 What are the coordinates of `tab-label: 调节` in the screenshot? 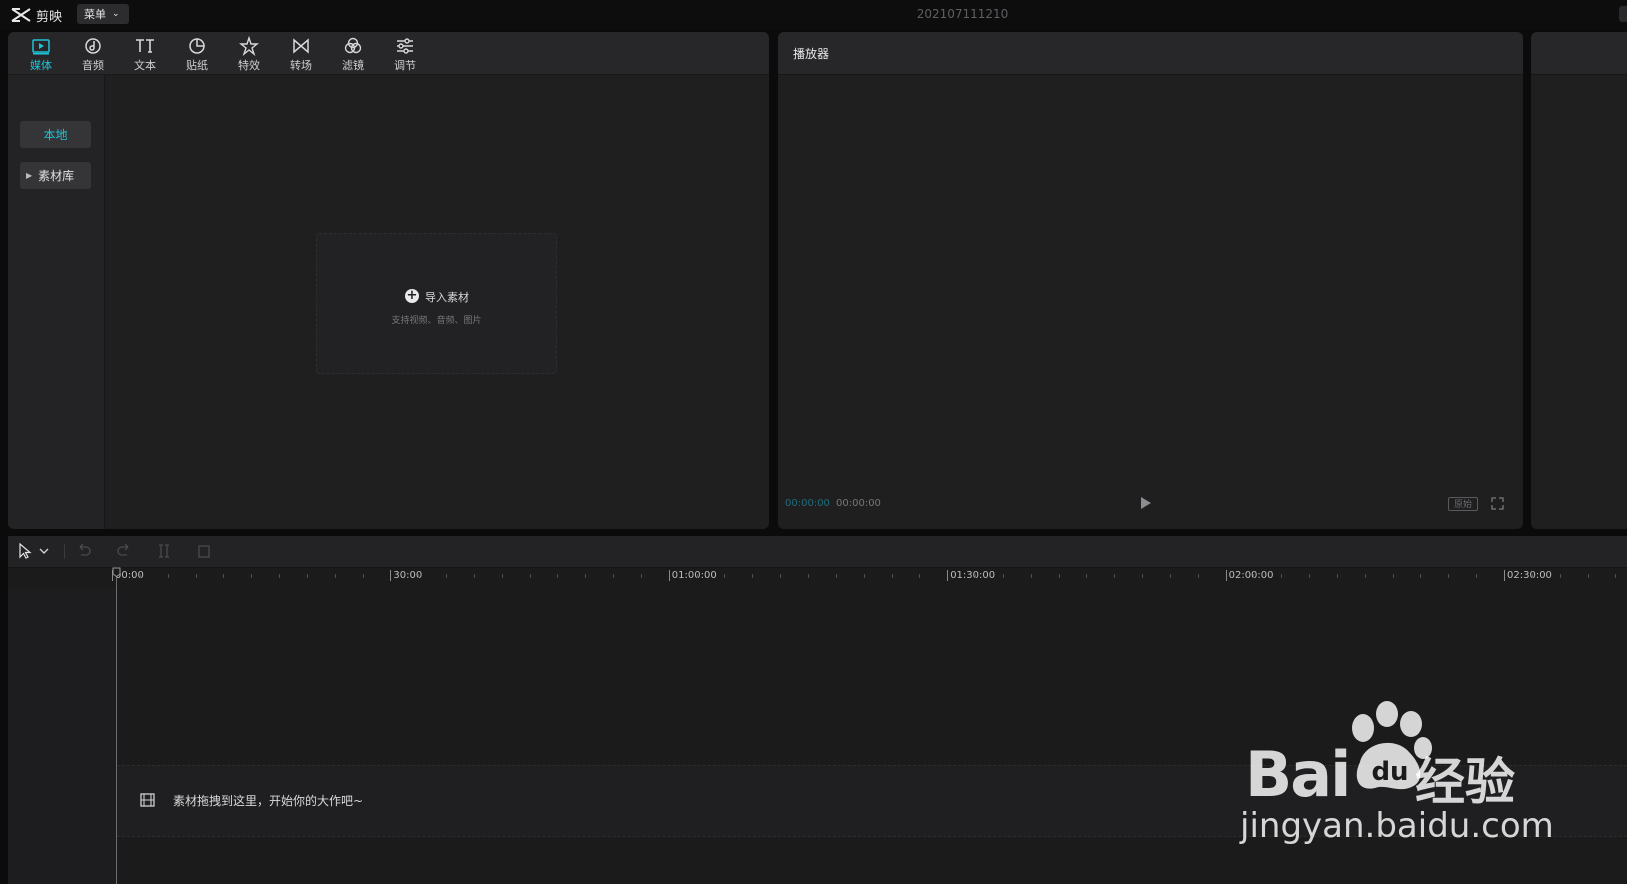 It's located at (405, 65).